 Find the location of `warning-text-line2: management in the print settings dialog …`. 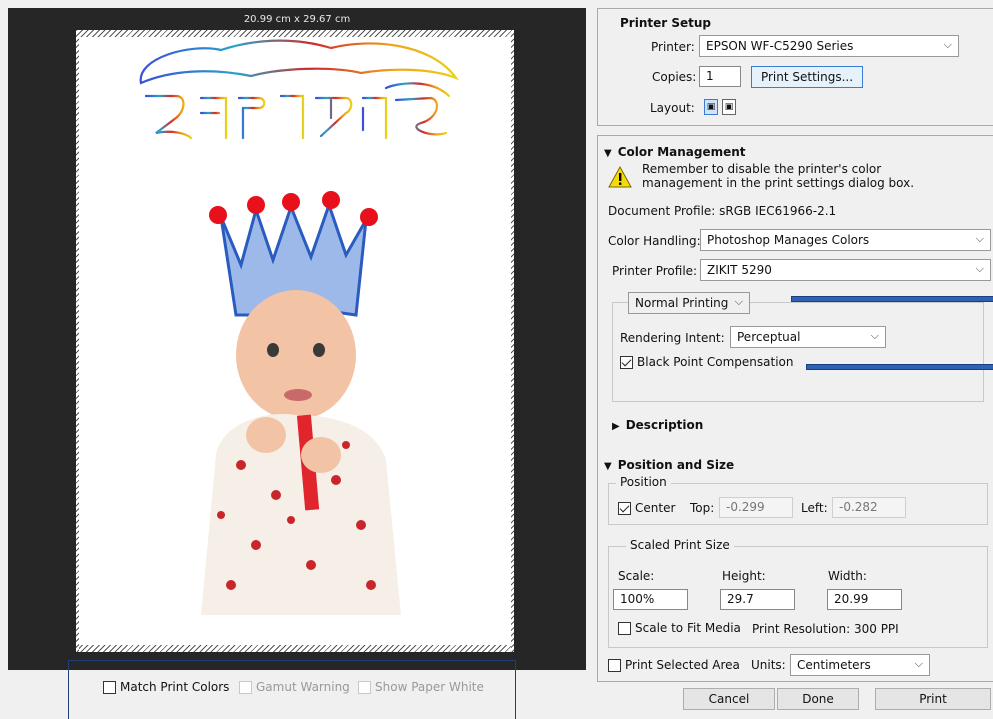

warning-text-line2: management in the print settings dialog … is located at coordinates (778, 183).